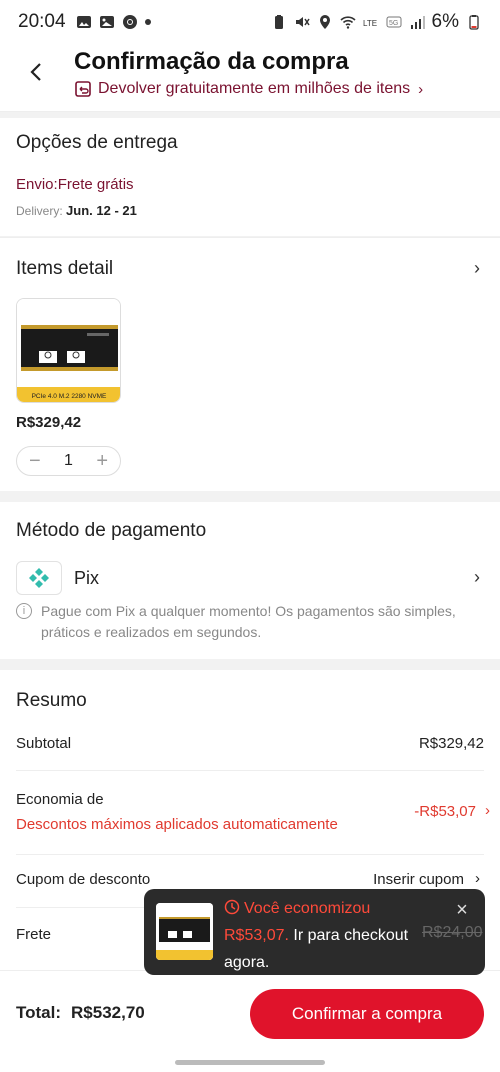  What do you see at coordinates (250, 1062) in the screenshot?
I see `home-indicator` at bounding box center [250, 1062].